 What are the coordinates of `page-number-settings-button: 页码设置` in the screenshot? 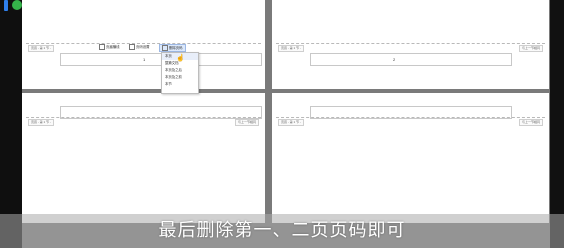 It's located at (139, 47).